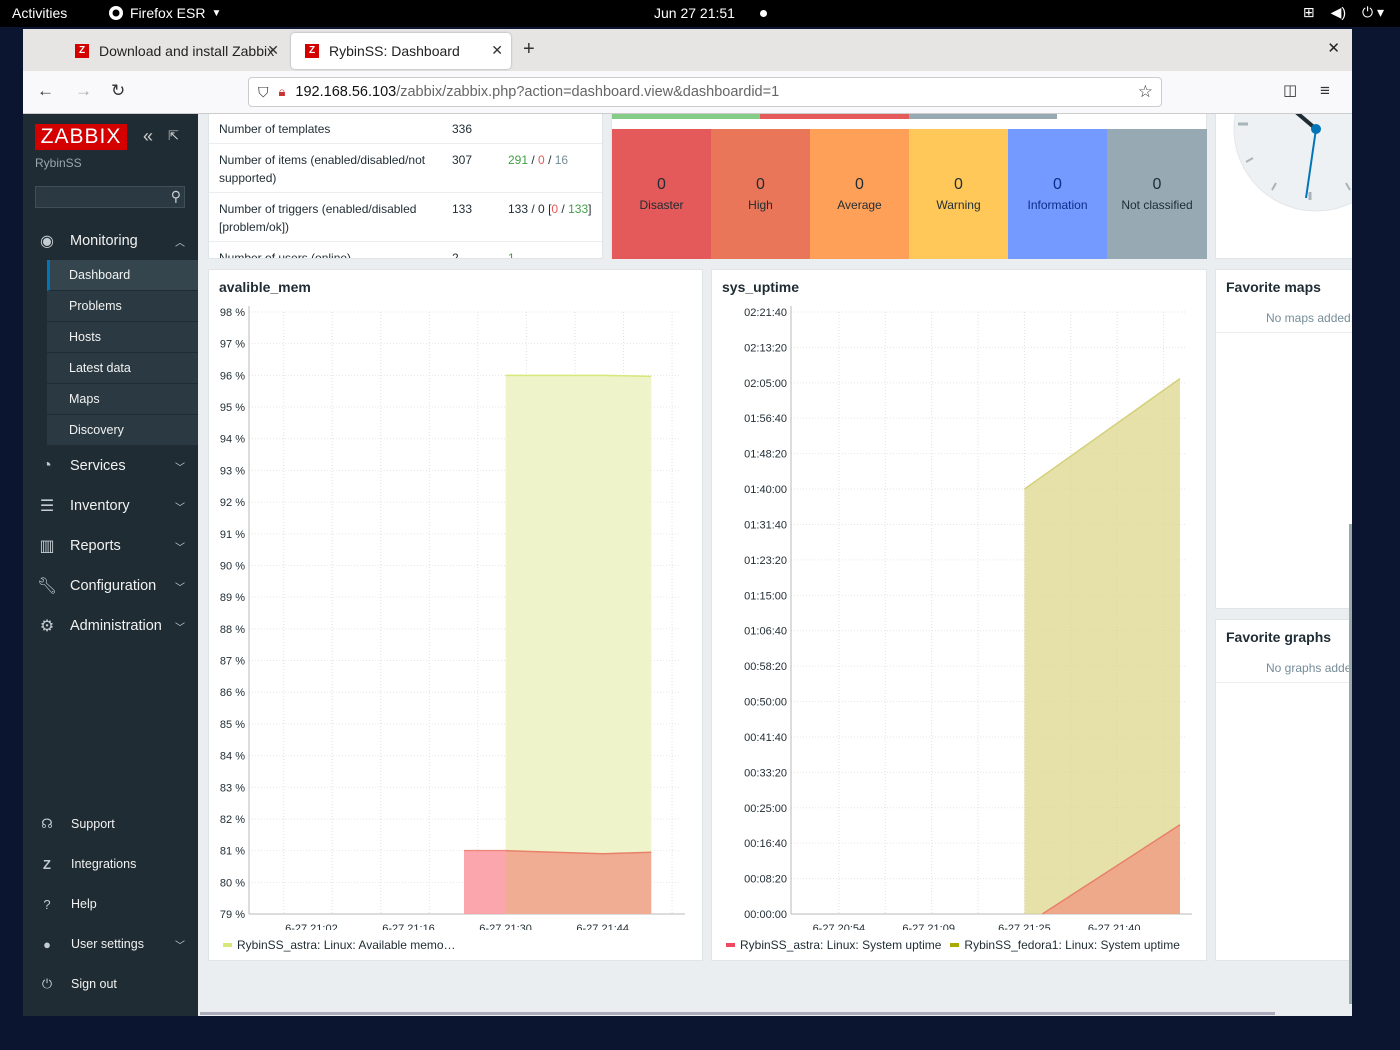  What do you see at coordinates (47, 586) in the screenshot?
I see `wrench-icon: 🔧︎` at bounding box center [47, 586].